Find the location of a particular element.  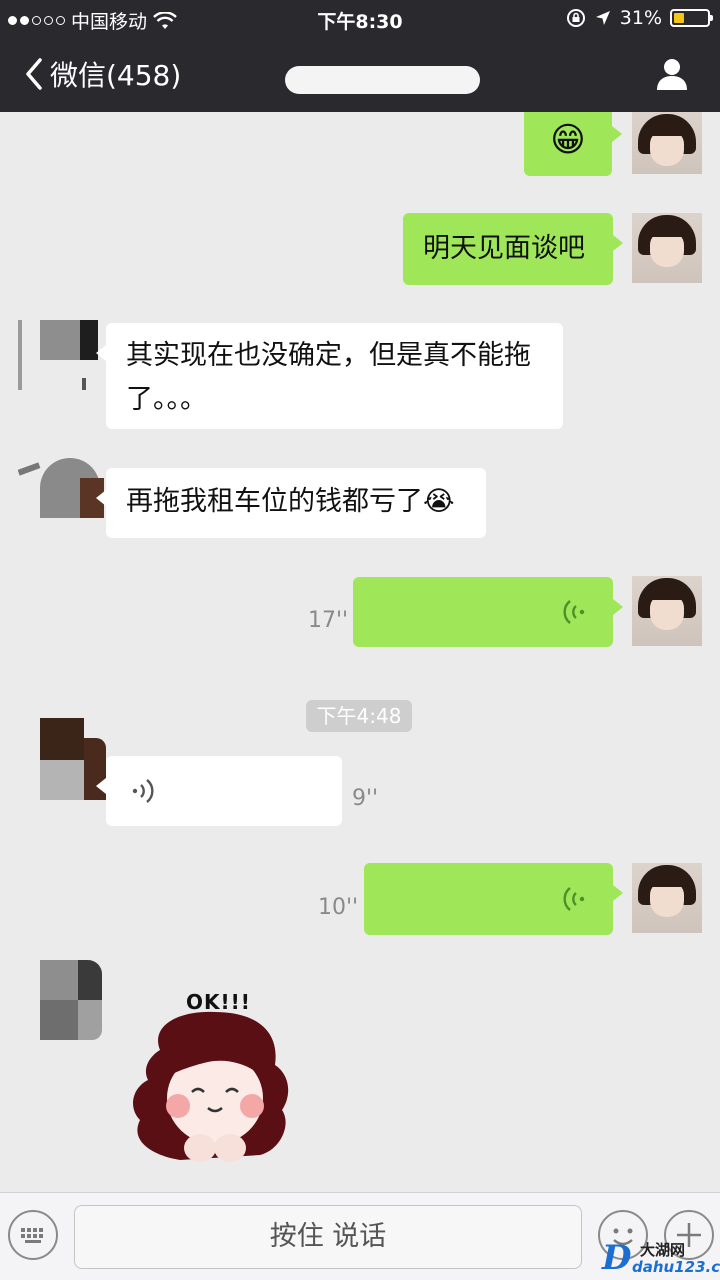

message-bubble-emoji: 😁 is located at coordinates (573, 144).